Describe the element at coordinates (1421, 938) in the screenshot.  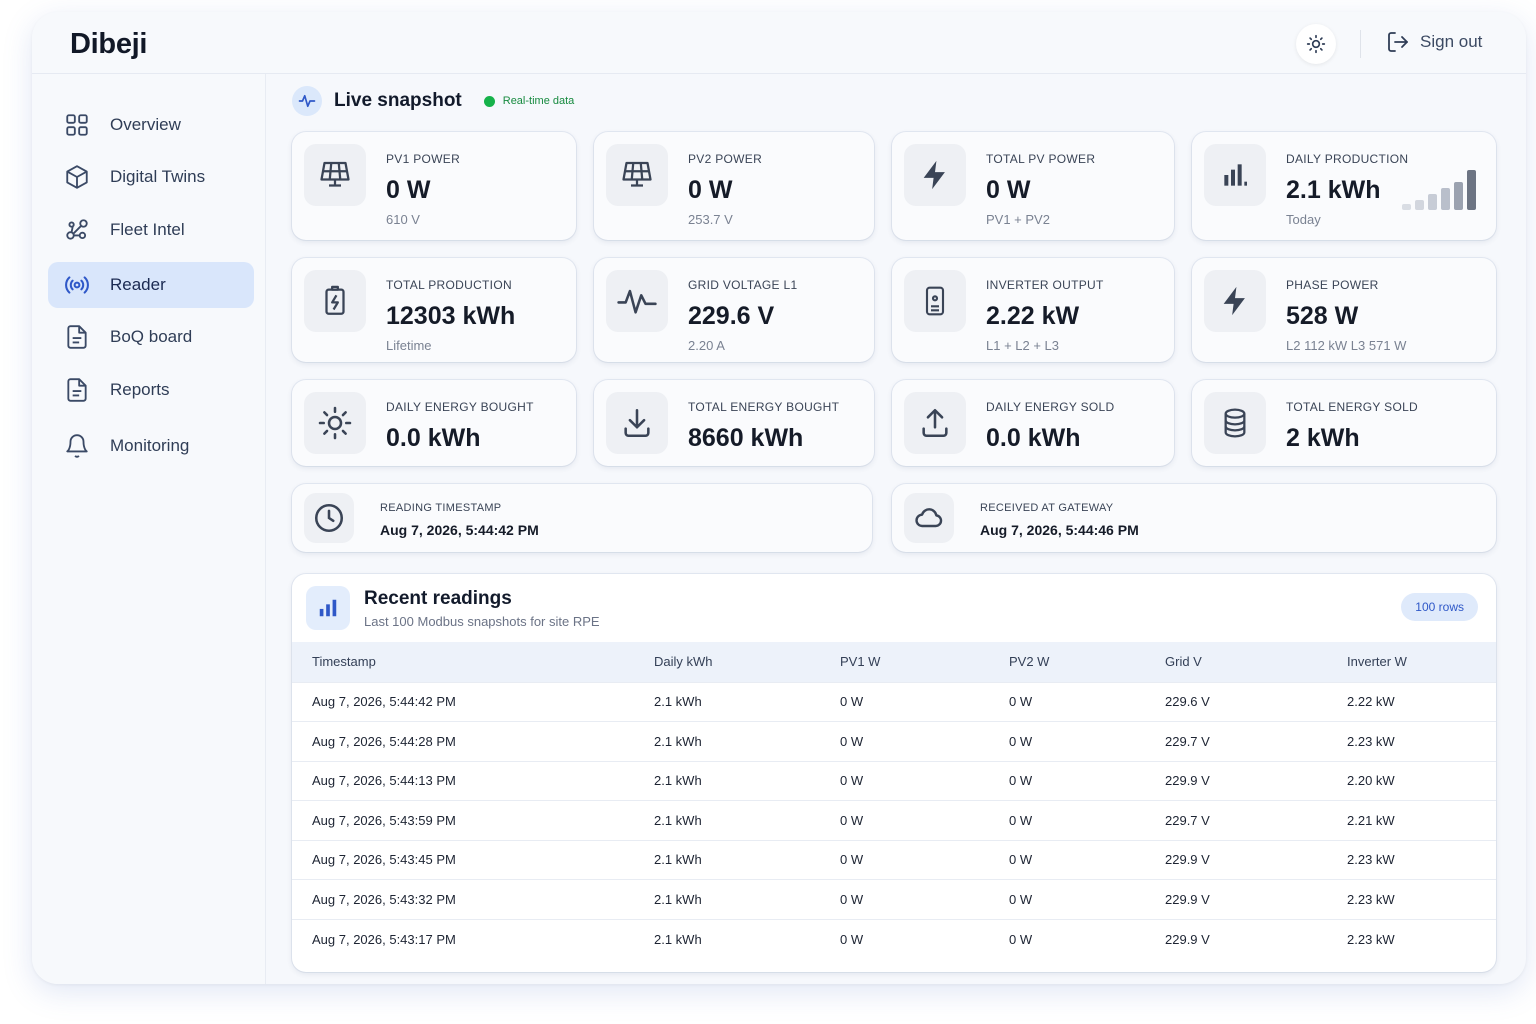
I see `table-cell: 2.23 kW` at that location.